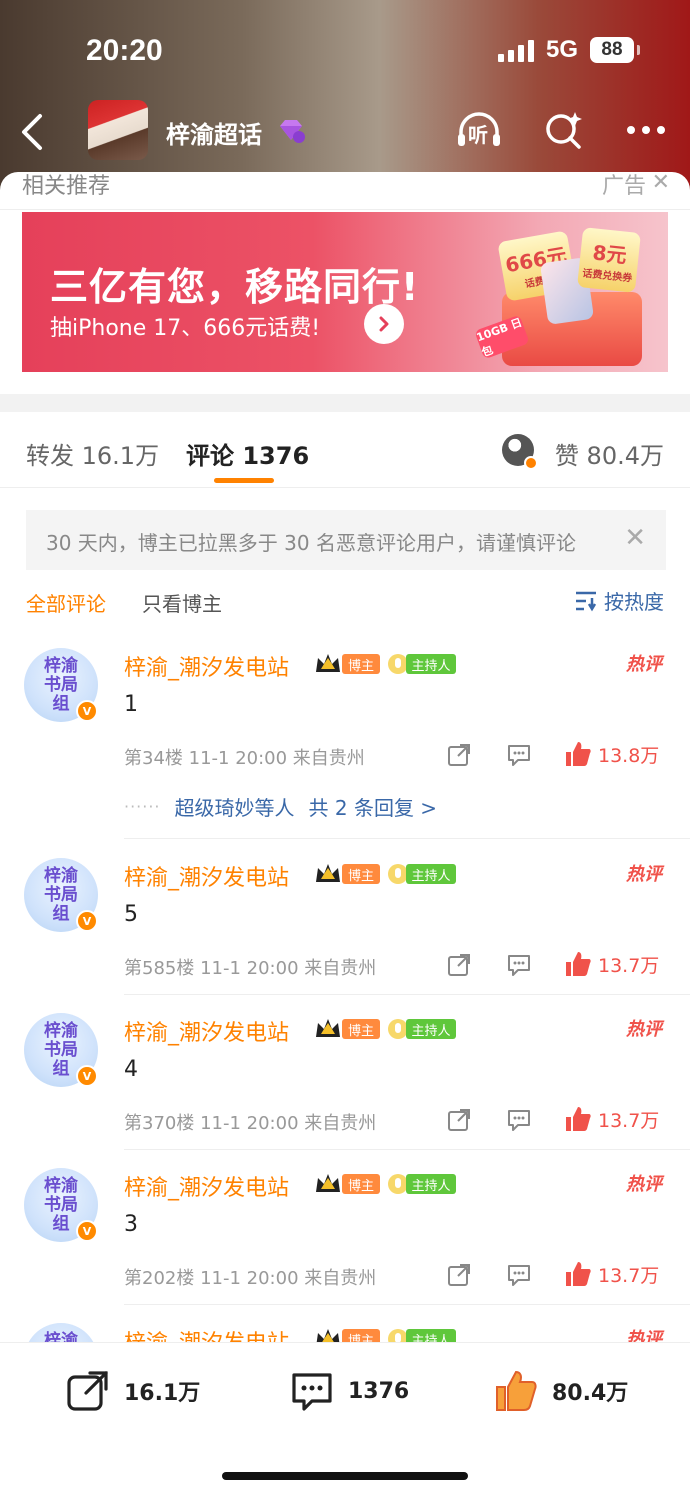  I want to click on replies-preview: ······ 超级琦妙等人 共 2 条回复 >, so click(280, 806).